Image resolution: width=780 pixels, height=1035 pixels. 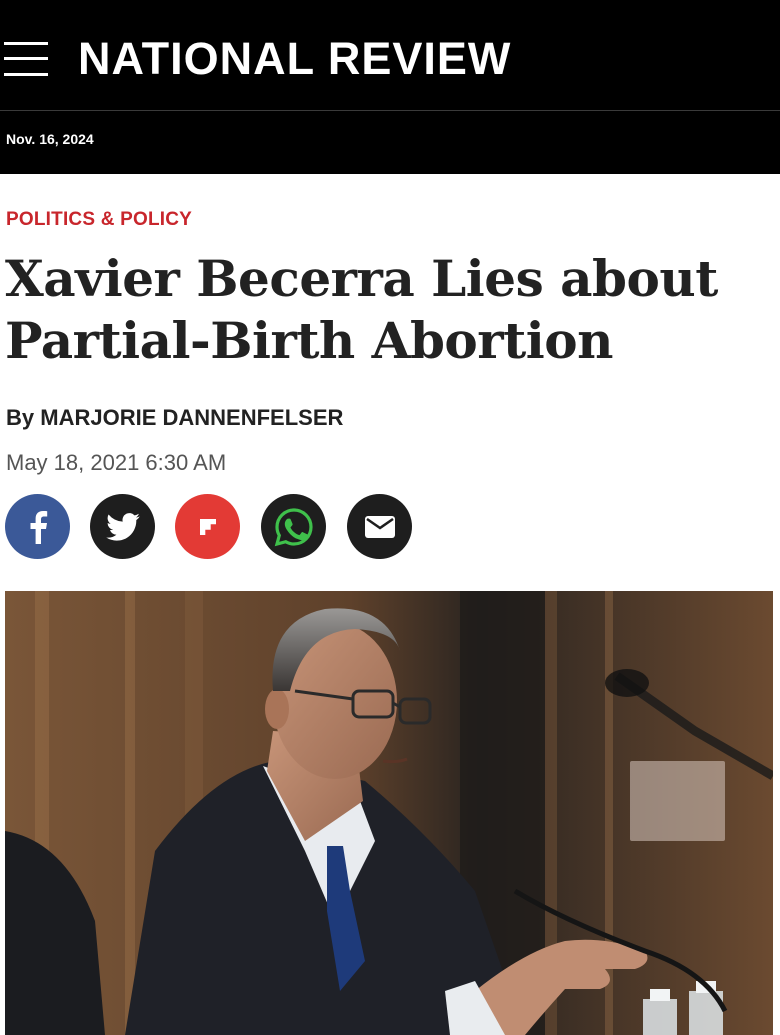 What do you see at coordinates (294, 59) in the screenshot?
I see `site-logo: NATIONAL REVIEW` at bounding box center [294, 59].